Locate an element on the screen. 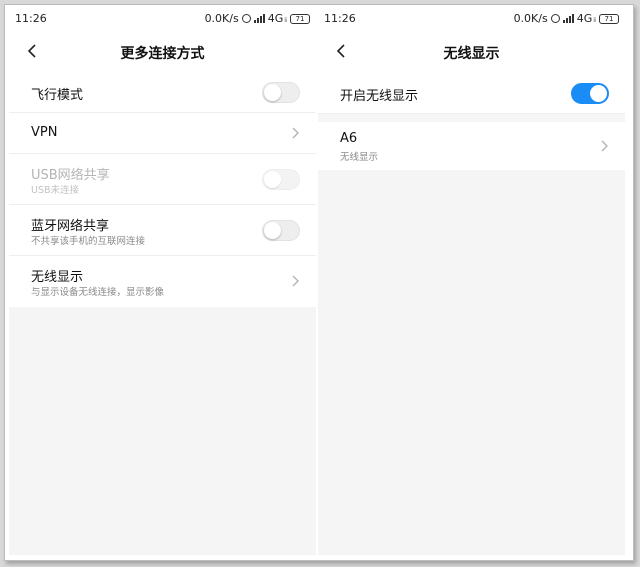 This screenshot has height=567, width=640. bluetooth-tethering-row: 蓝牙网络共享 不共享该手机的互联网连接 is located at coordinates (162, 230).